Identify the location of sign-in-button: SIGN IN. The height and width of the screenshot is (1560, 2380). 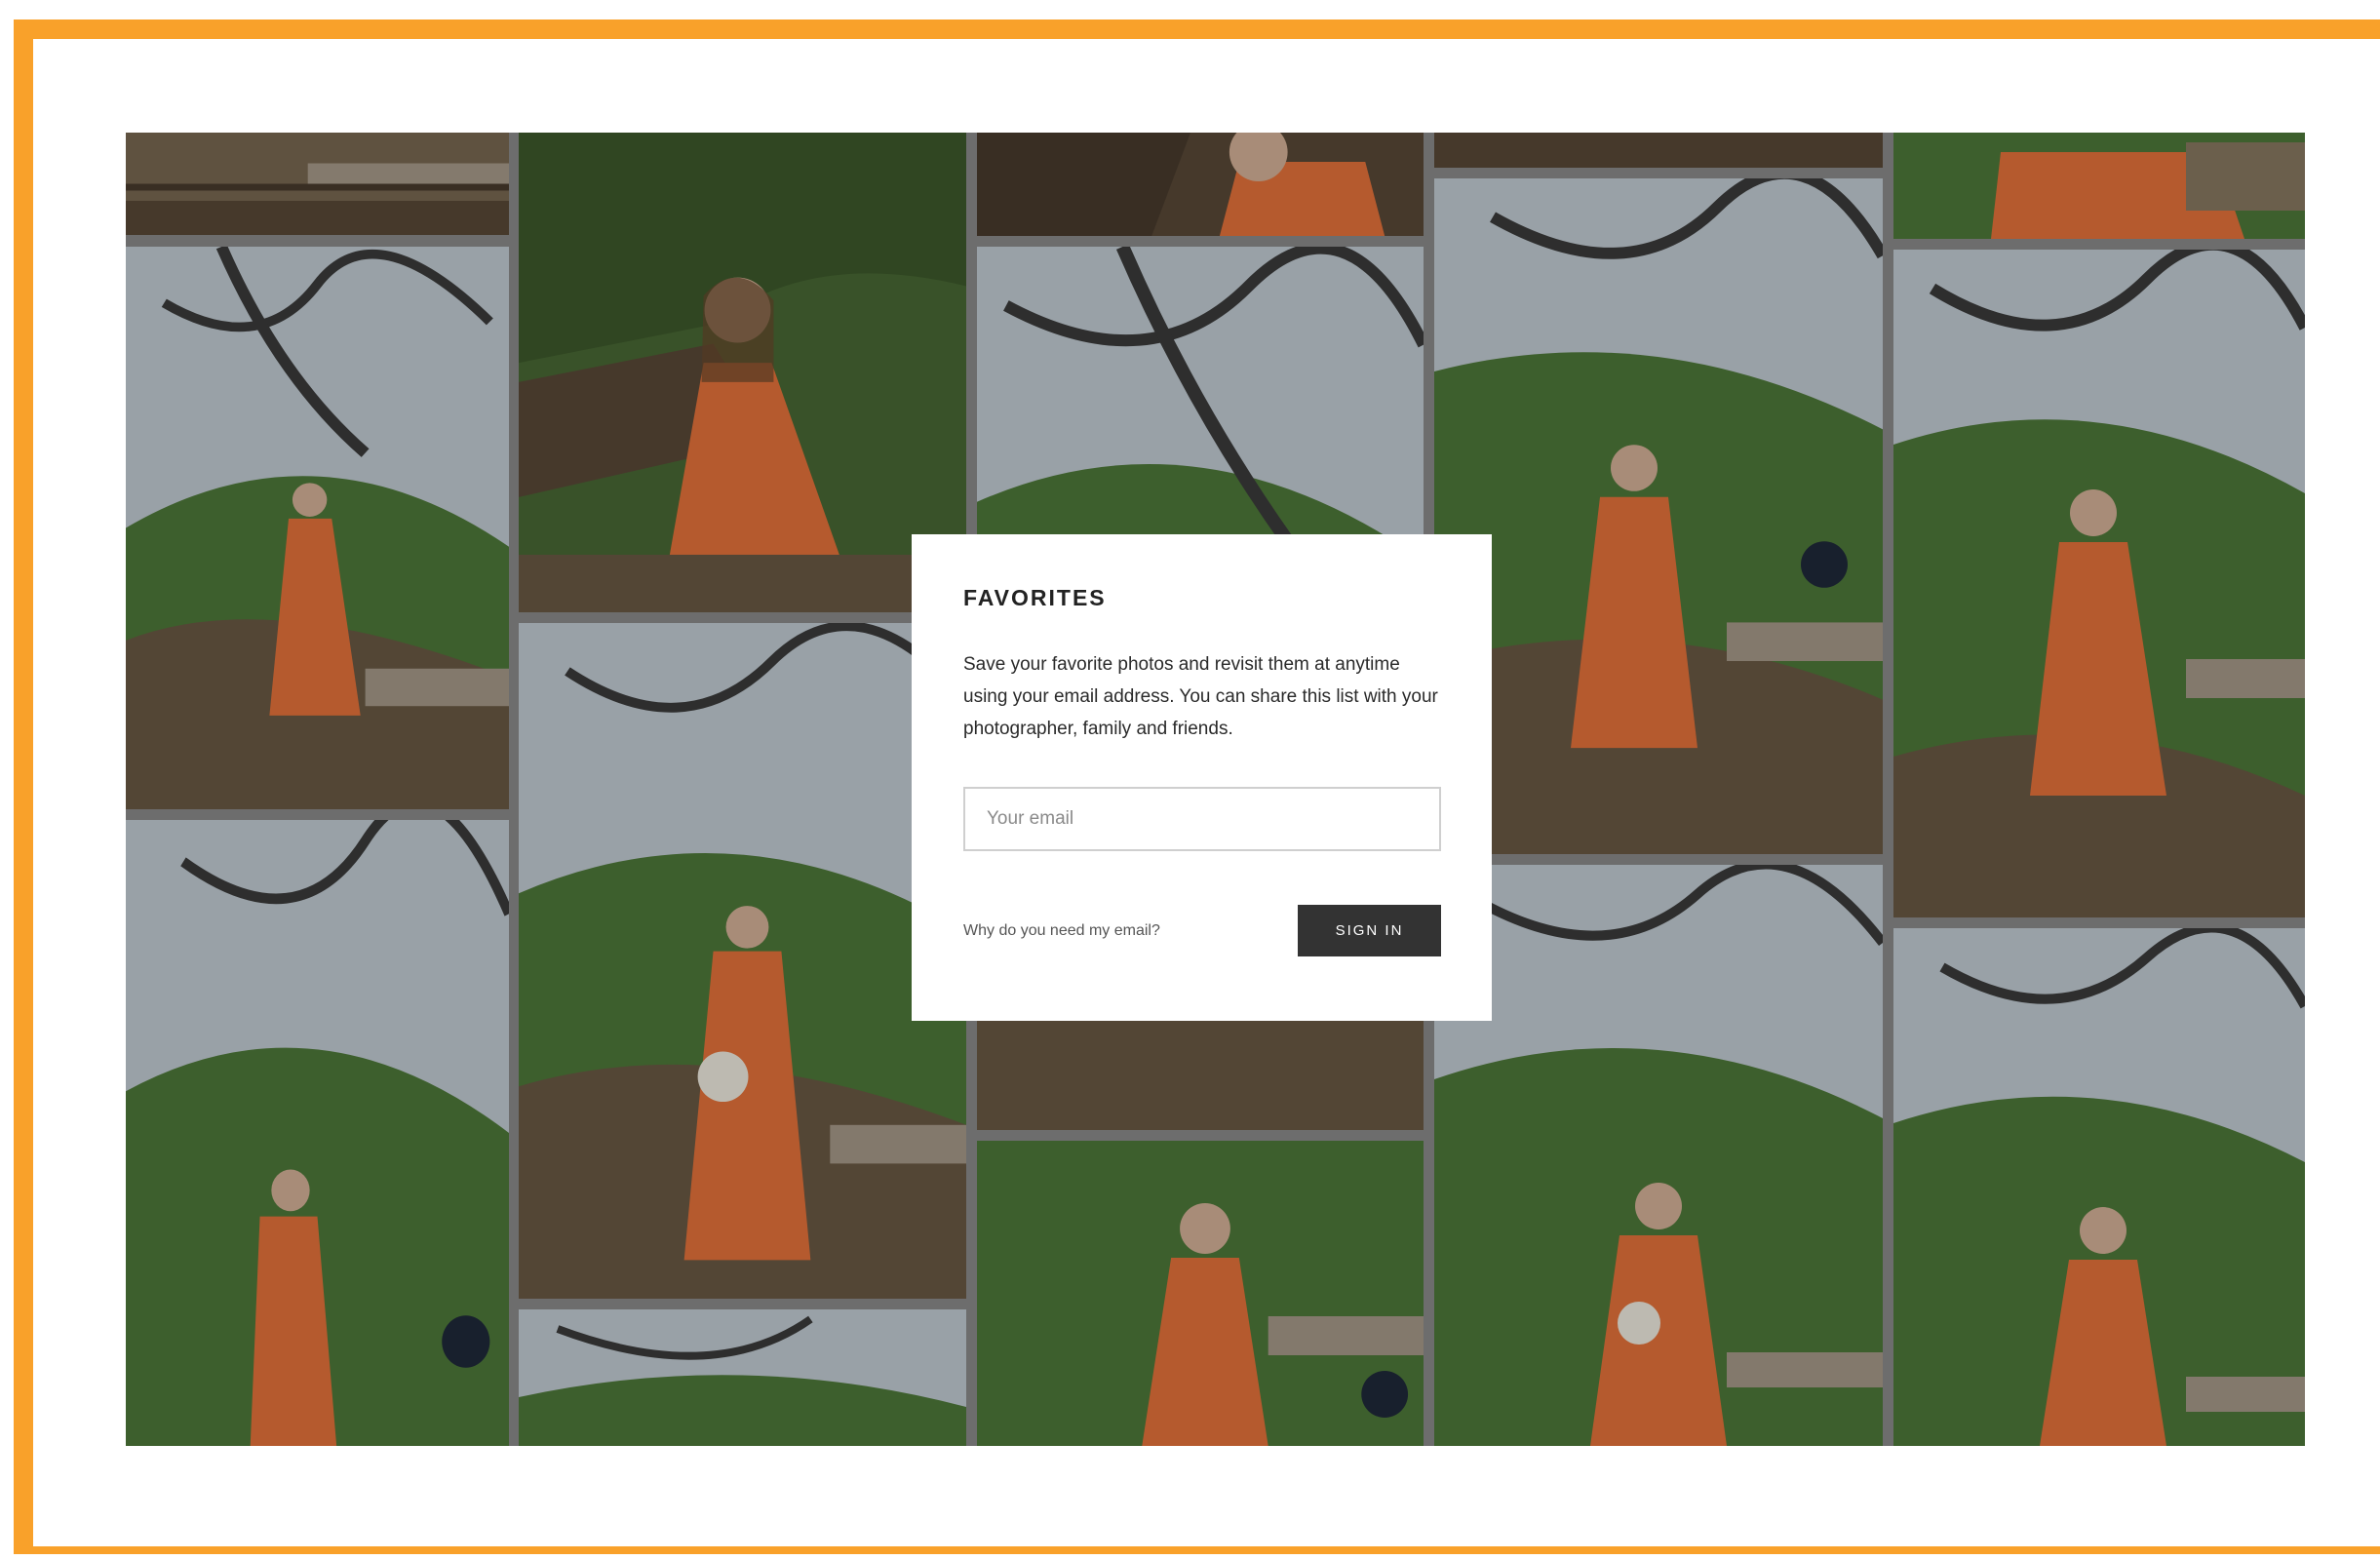
(1369, 930).